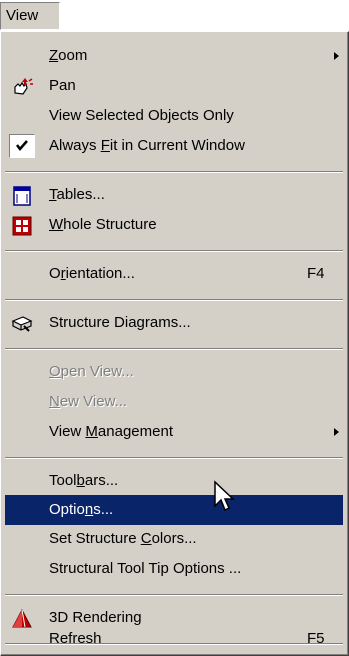  Describe the element at coordinates (174, 86) in the screenshot. I see `menu-item-pan: Pan` at that location.